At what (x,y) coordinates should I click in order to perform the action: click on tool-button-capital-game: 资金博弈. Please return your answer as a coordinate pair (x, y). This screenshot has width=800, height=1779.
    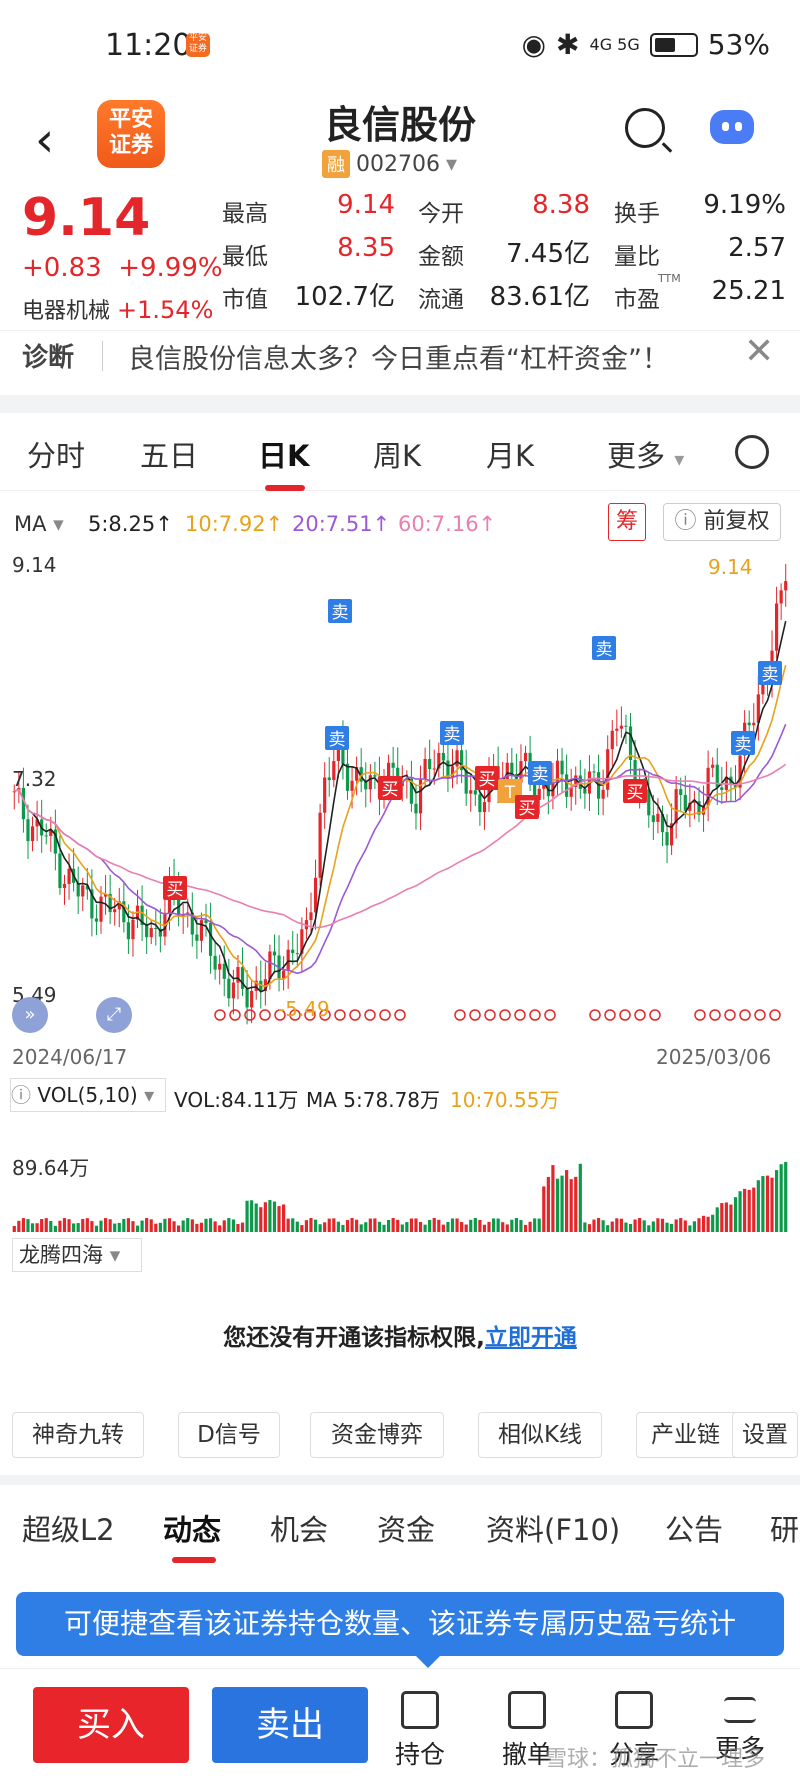
    Looking at the image, I should click on (377, 1435).